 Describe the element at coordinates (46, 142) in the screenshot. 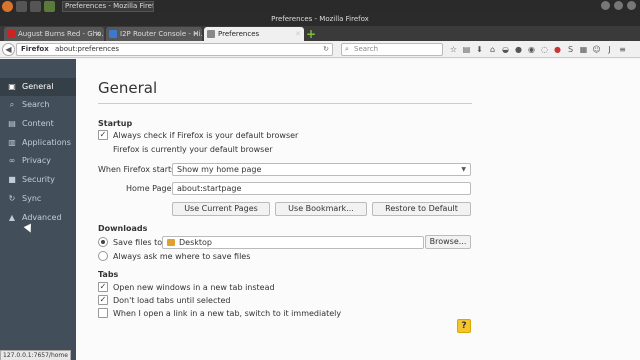

I see `sidebar-item-label: Applications` at that location.